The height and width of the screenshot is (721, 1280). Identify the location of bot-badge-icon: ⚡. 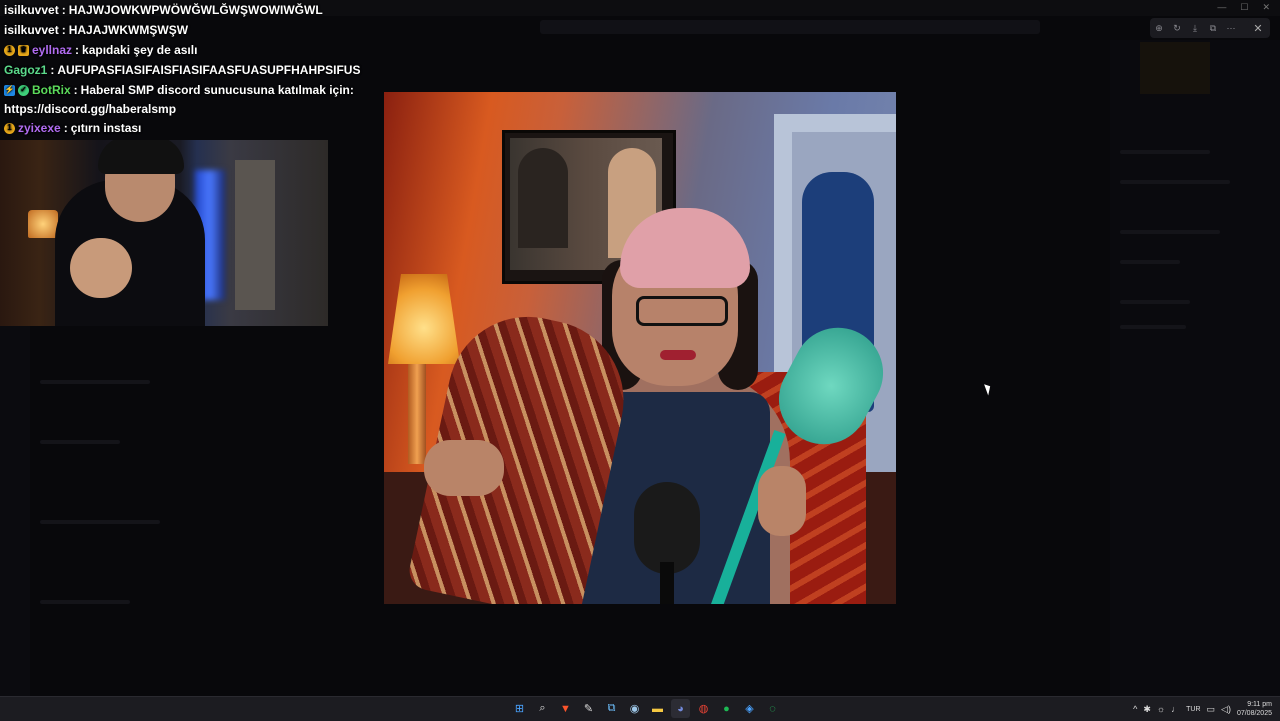
(9, 90).